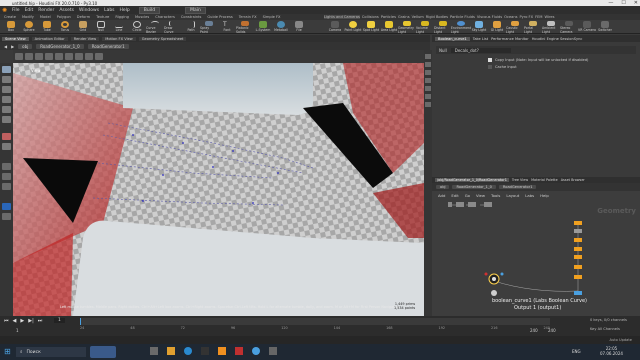  What do you see at coordinates (245, 27) in the screenshot?
I see `tool-platonic: Platonic Solids` at bounding box center [245, 27].